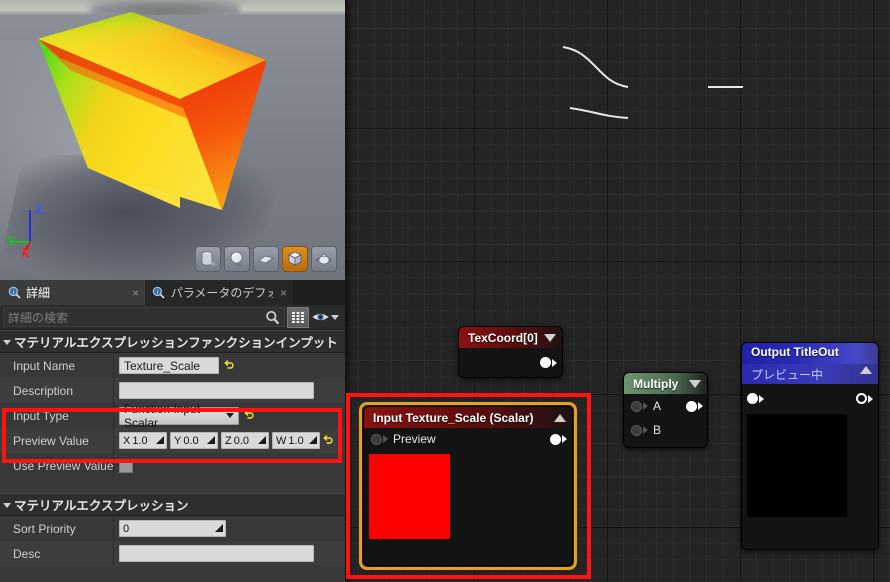 This screenshot has width=890, height=582. I want to click on property-row-input-type: Input Type Function Input Scalar, so click(172, 416).